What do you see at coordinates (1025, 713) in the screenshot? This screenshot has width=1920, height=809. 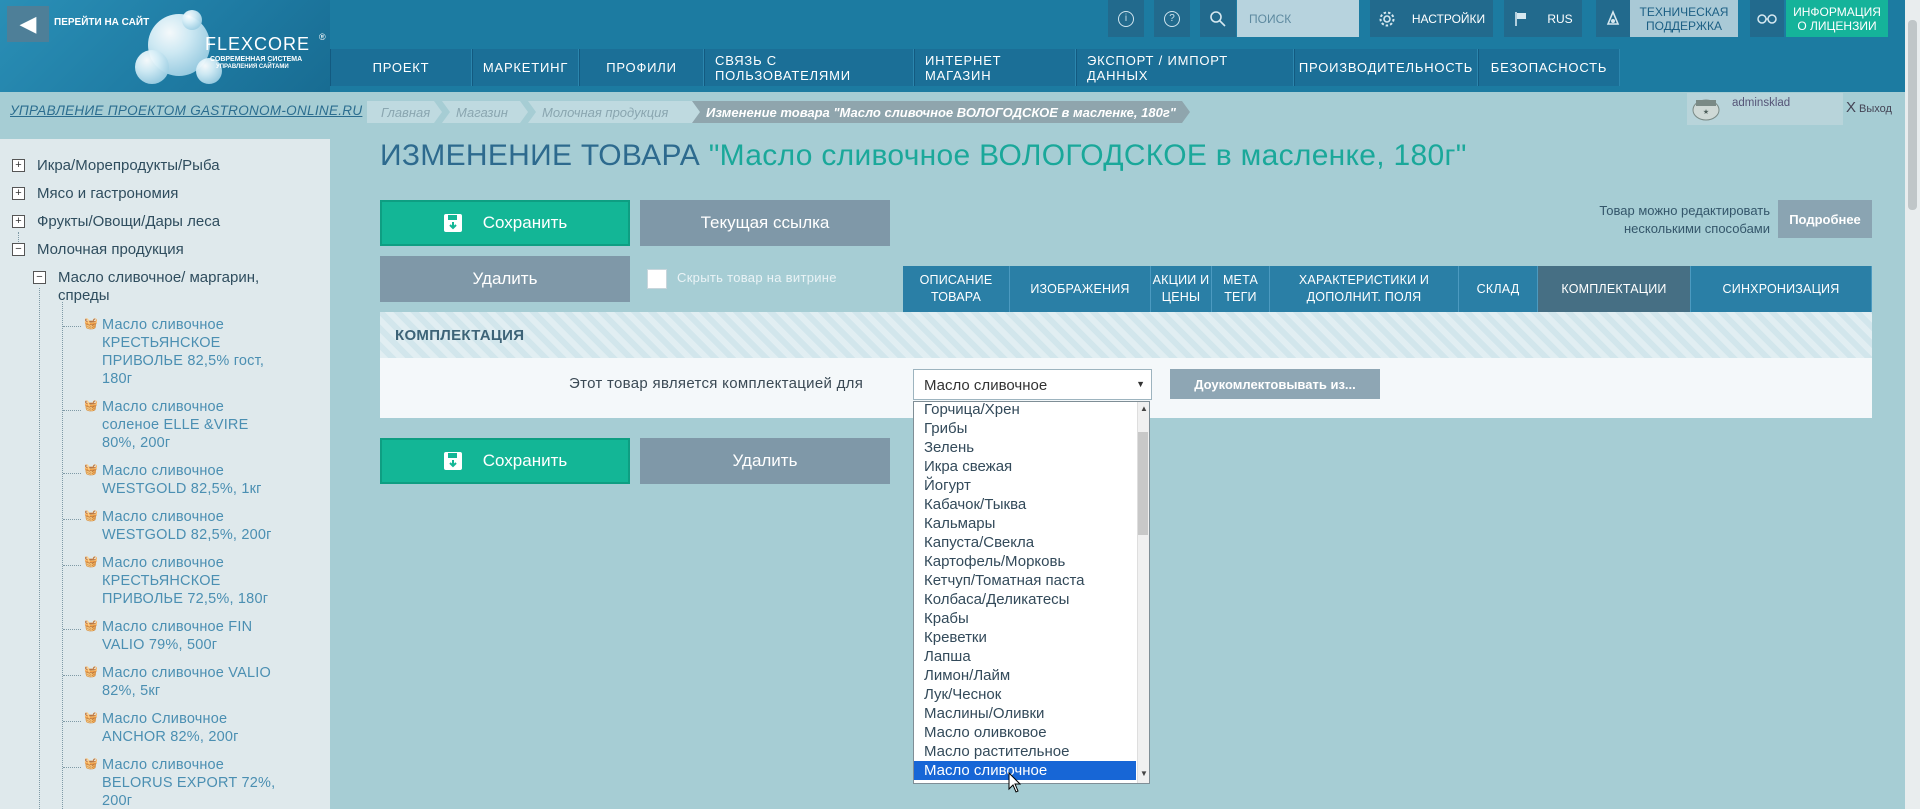 I see `dropdown-option: Маслины/Оливки` at bounding box center [1025, 713].